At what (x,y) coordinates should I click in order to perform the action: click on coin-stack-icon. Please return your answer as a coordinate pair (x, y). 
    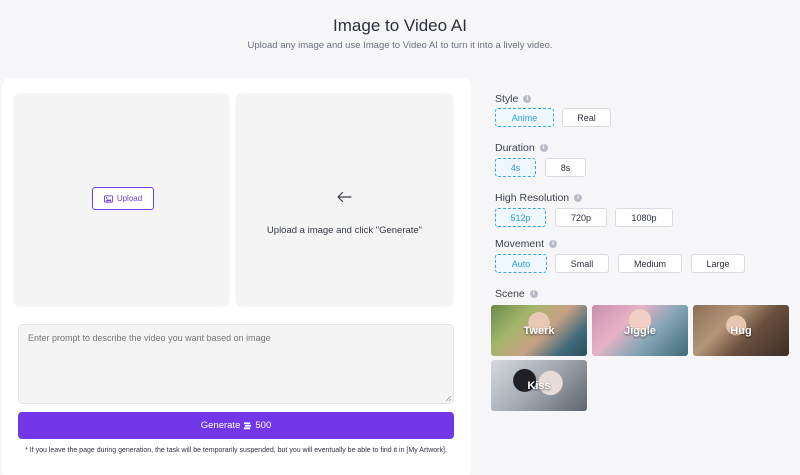
    Looking at the image, I should click on (248, 426).